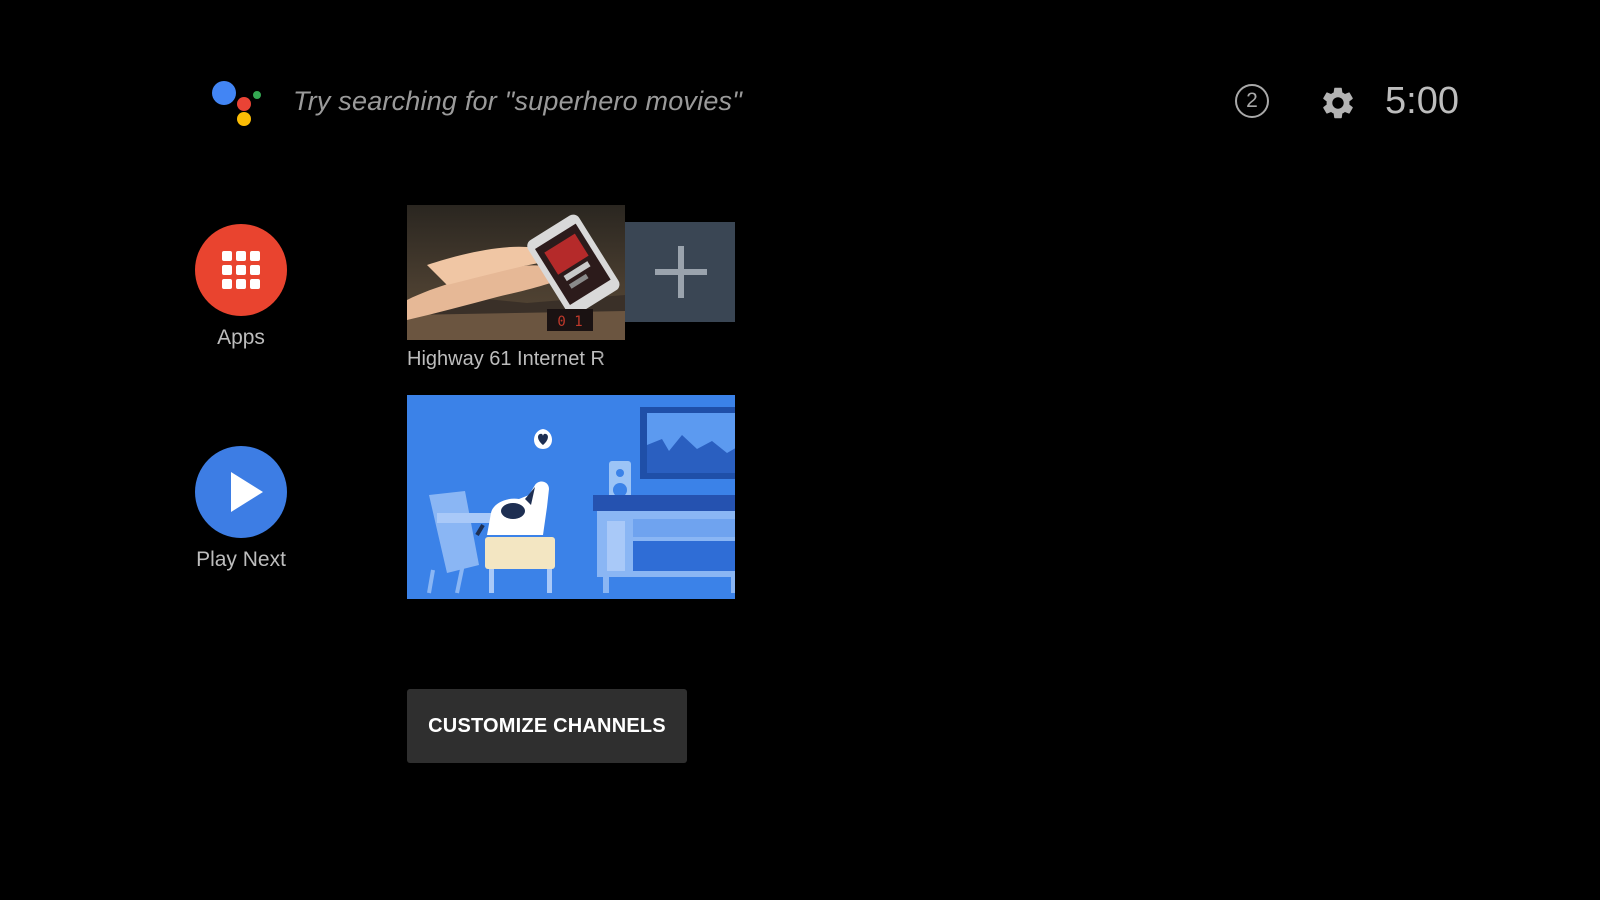  I want to click on apps-button: Apps, so click(241, 287).